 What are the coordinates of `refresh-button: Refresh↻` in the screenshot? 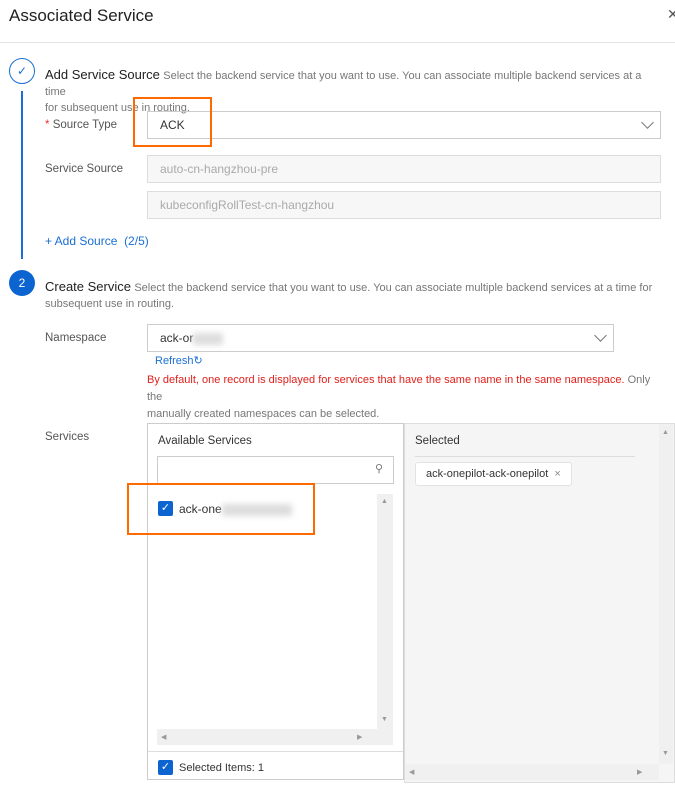 It's located at (179, 360).